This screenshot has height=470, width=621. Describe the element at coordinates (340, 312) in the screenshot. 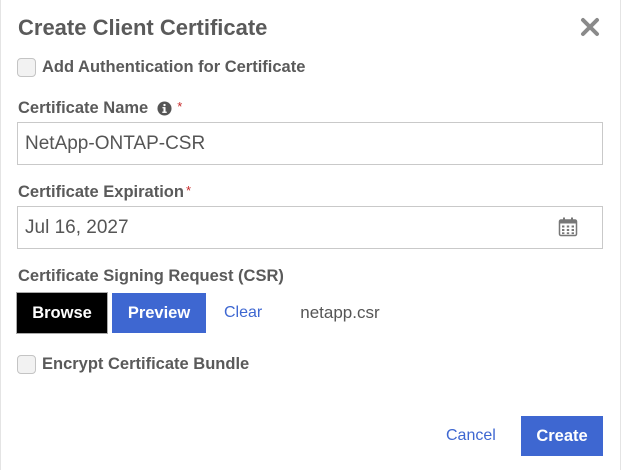

I see `csr-filename: netapp.csr` at that location.